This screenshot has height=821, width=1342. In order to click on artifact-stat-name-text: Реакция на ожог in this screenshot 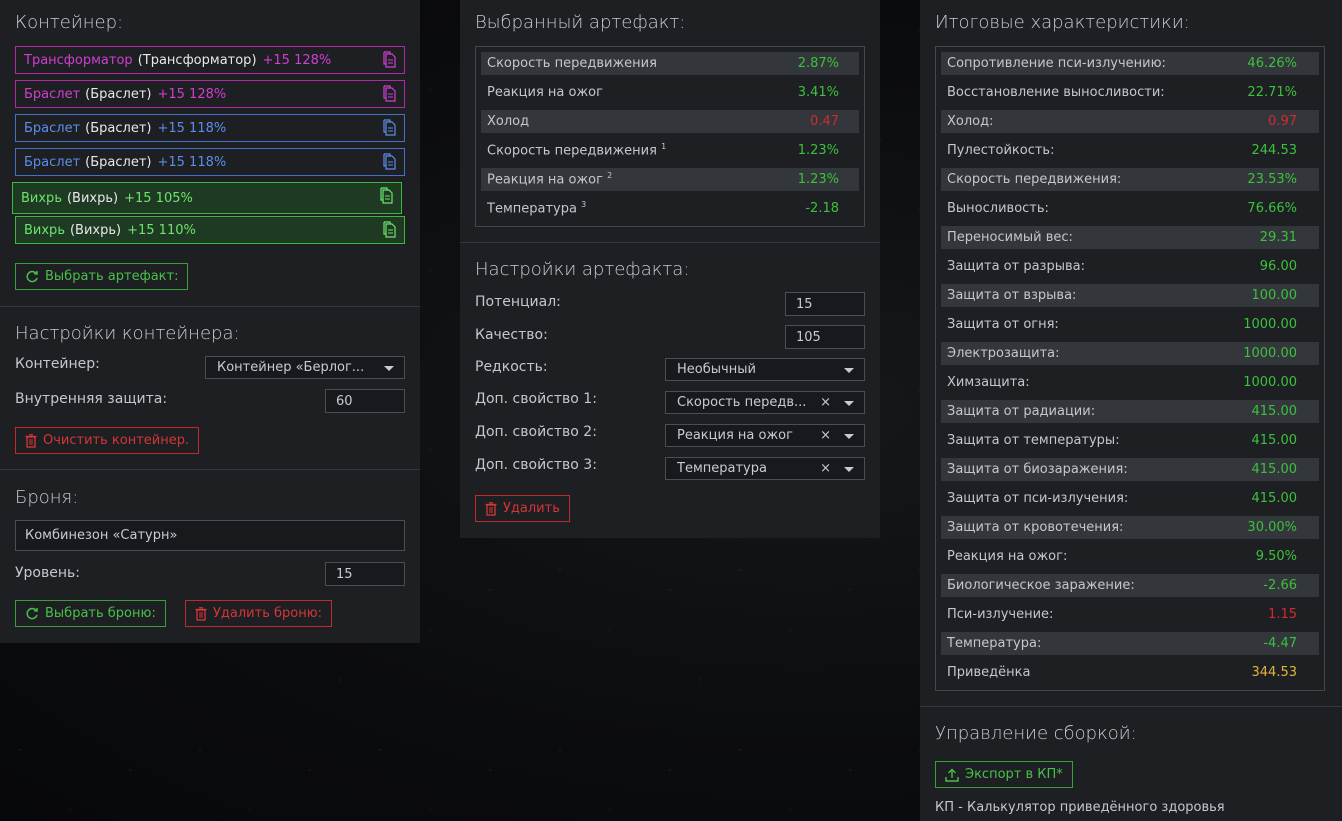, I will do `click(545, 92)`.